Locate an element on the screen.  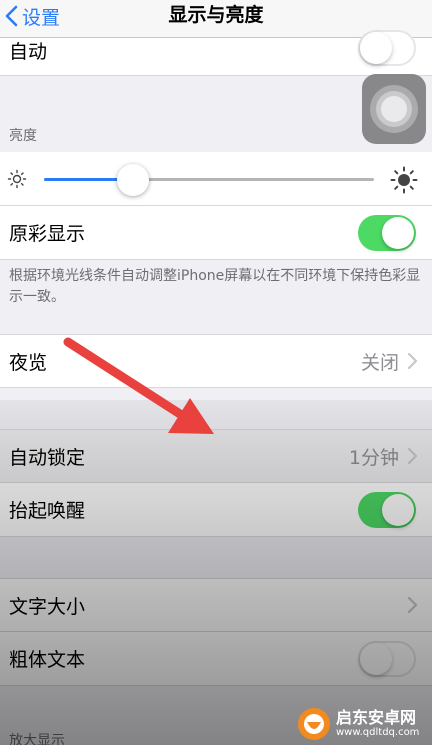
sun-large-icon is located at coordinates (404, 180).